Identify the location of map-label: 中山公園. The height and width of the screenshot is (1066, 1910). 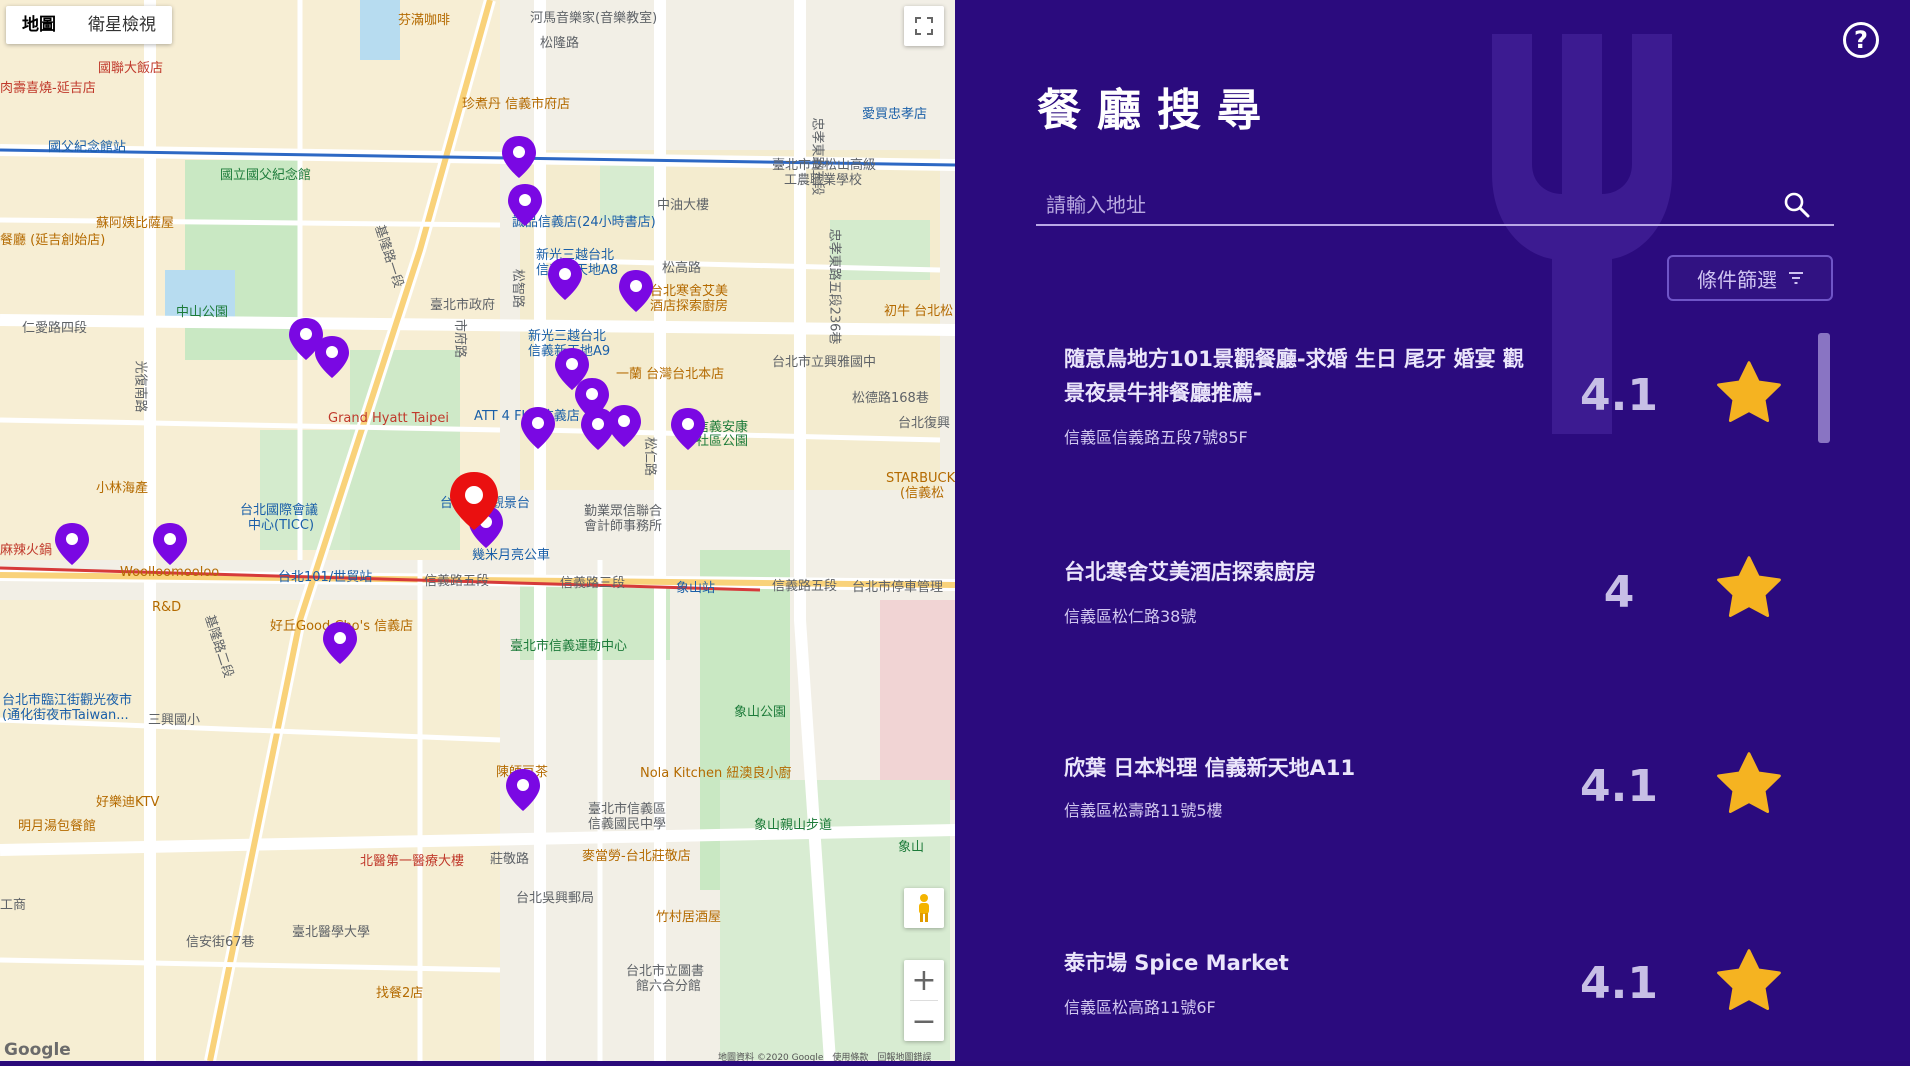
(202, 312).